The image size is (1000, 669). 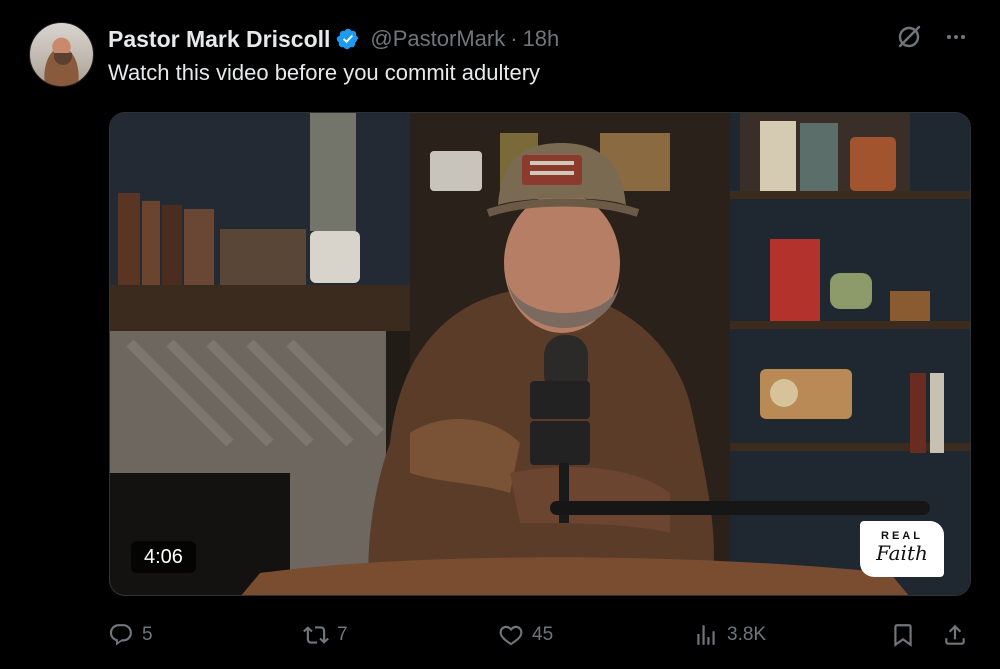 I want to click on grok-icon, so click(x=909, y=37).